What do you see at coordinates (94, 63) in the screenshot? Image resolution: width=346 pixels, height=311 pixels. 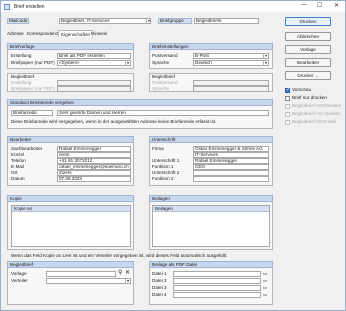 I see `papier-field: <System>` at bounding box center [94, 63].